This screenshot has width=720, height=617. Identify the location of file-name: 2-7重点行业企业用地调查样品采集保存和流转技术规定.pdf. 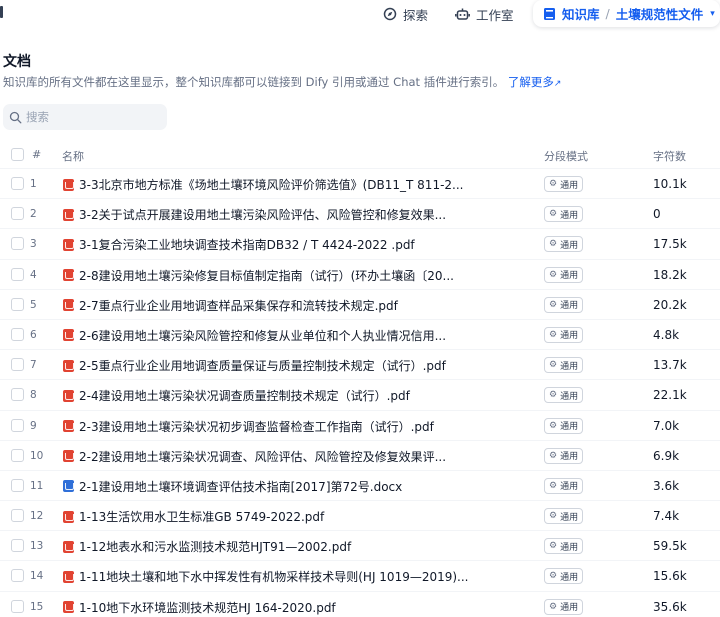
(230, 305).